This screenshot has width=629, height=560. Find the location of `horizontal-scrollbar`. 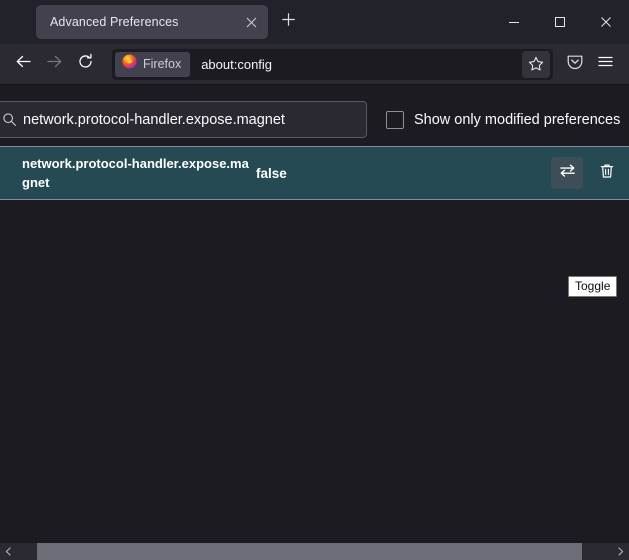

horizontal-scrollbar is located at coordinates (314, 551).